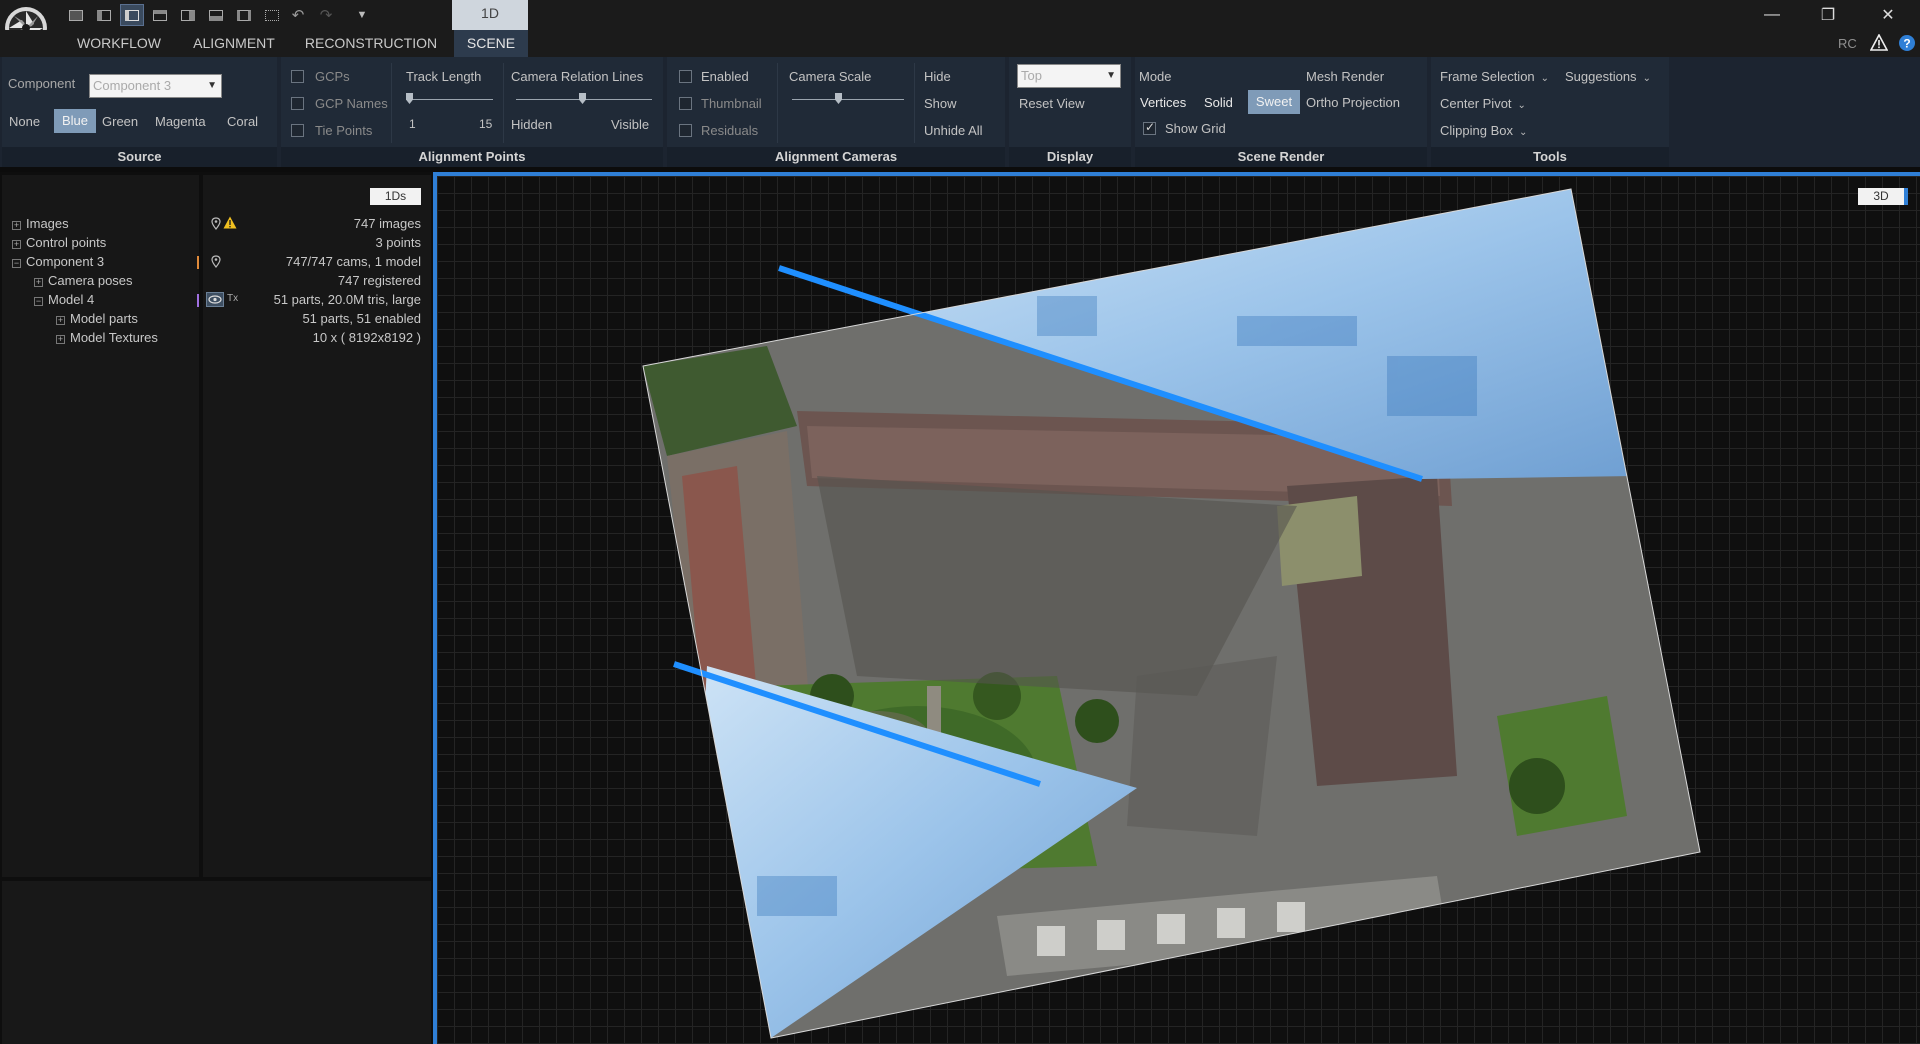  What do you see at coordinates (64, 300) in the screenshot?
I see `tree-item-model-4: − Model 4` at bounding box center [64, 300].